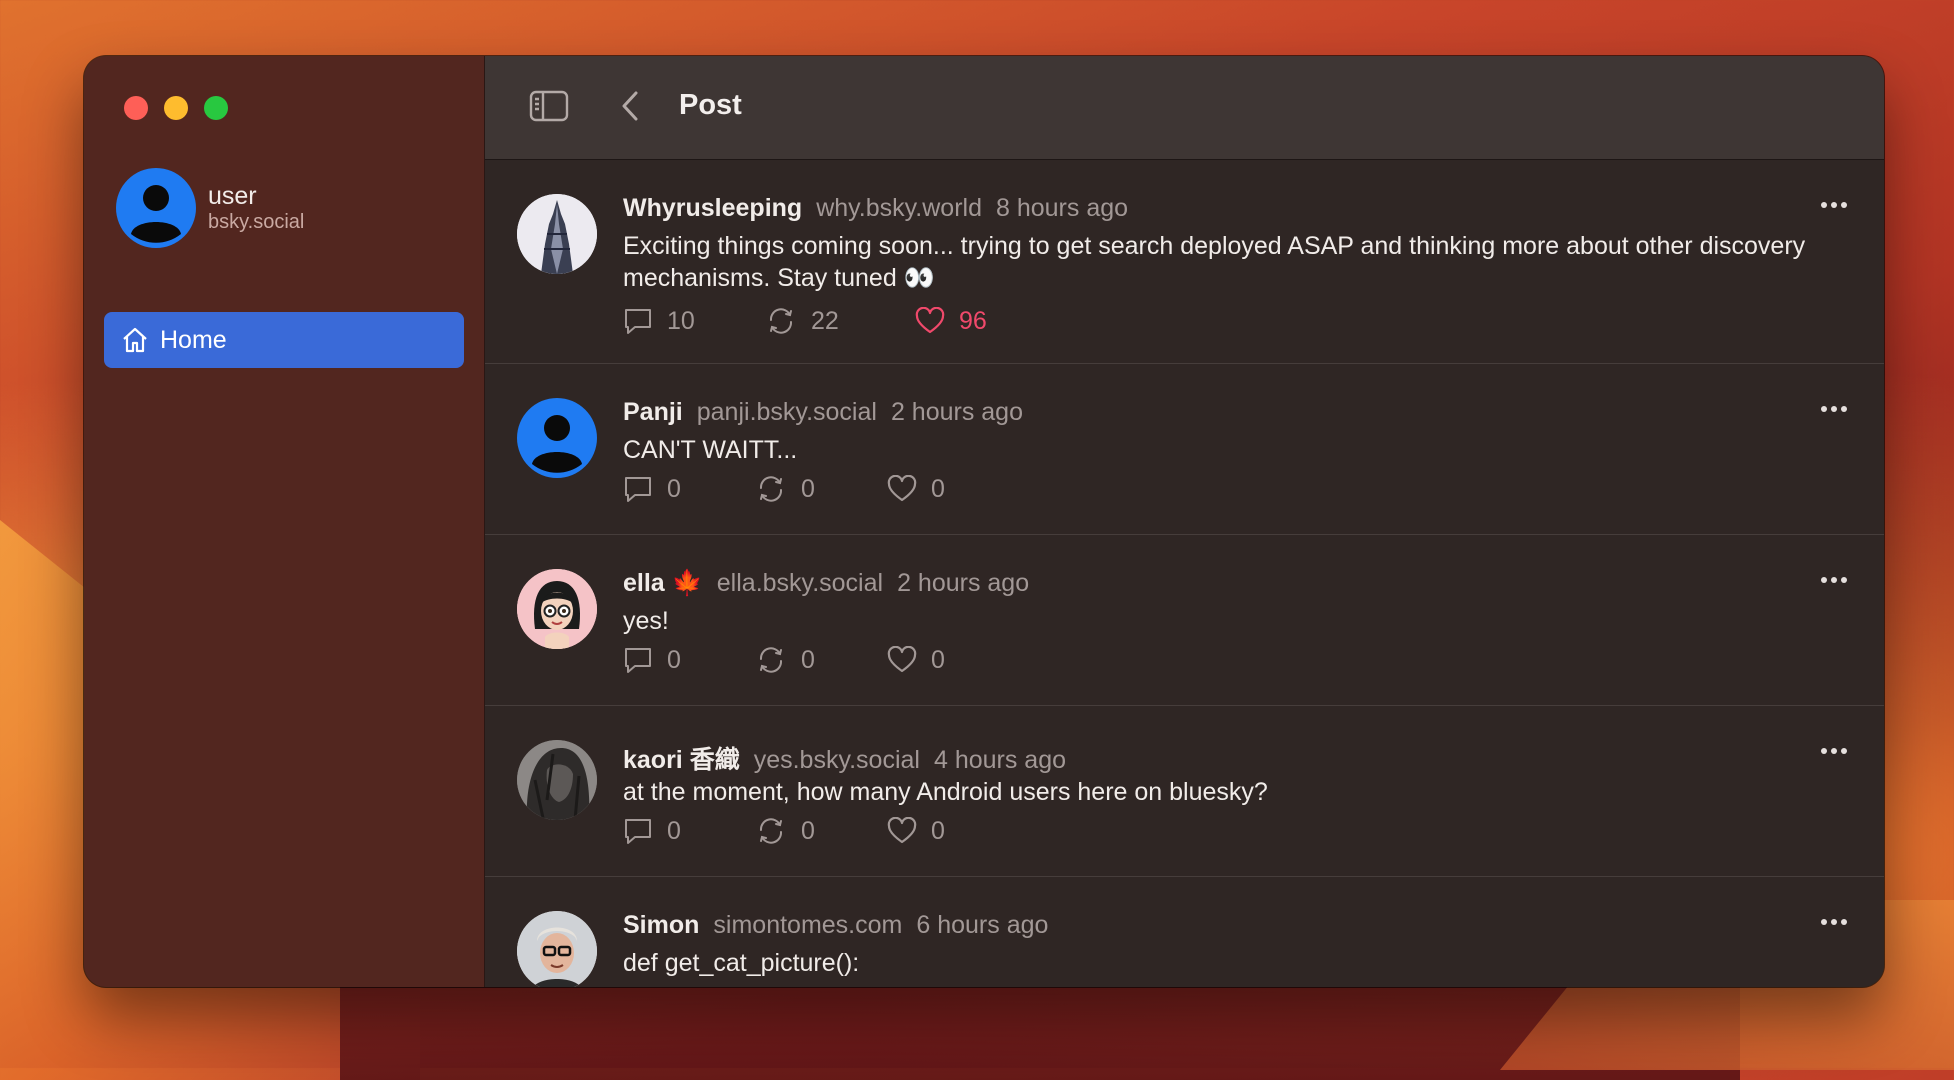 The width and height of the screenshot is (1954, 1080). I want to click on post-header: Panji panji.bsky.social 2 hours ago, so click(823, 412).